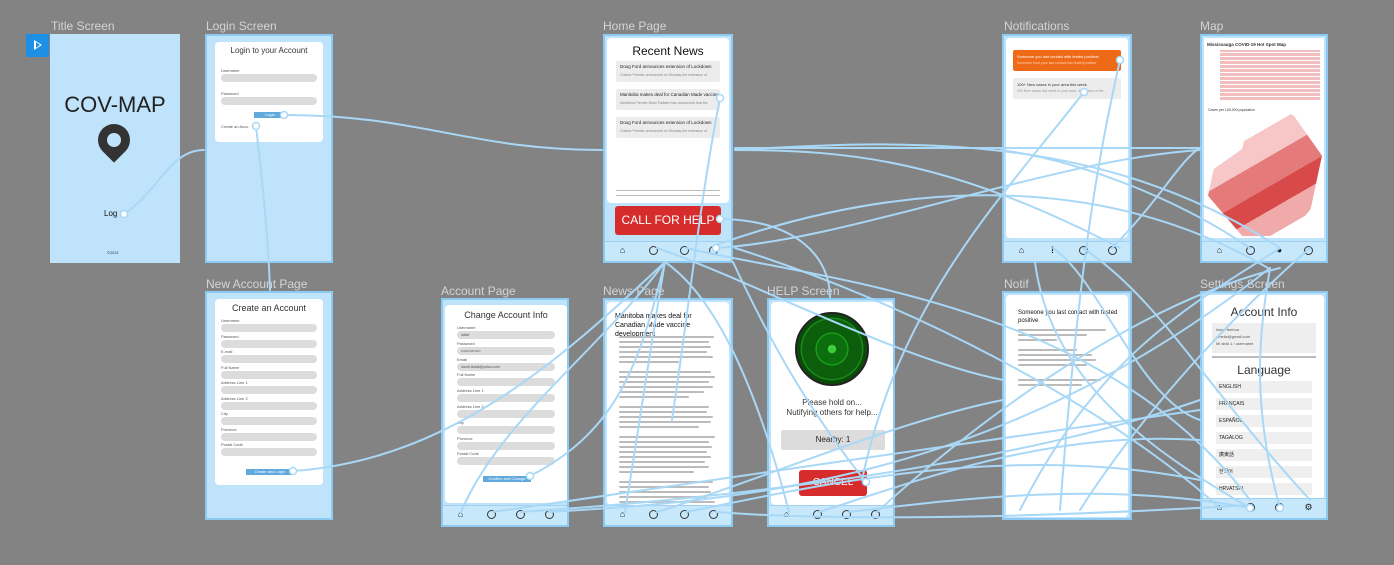  Describe the element at coordinates (1264, 421) in the screenshot. I see `language-option: ESPAÑOL` at that location.